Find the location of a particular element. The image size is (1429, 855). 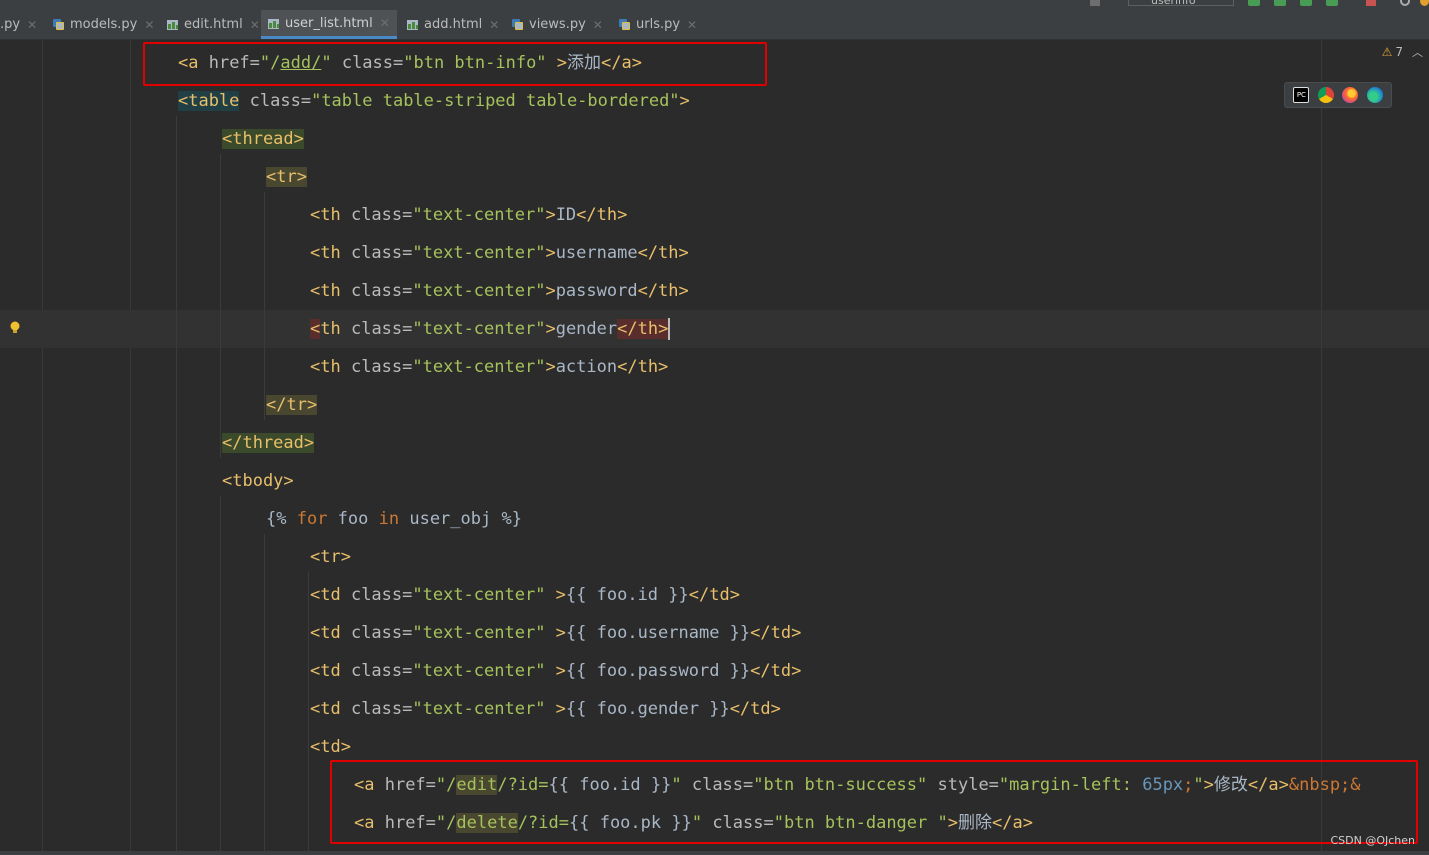

code-line-9: <th class="text-center">action</th> is located at coordinates (489, 367).